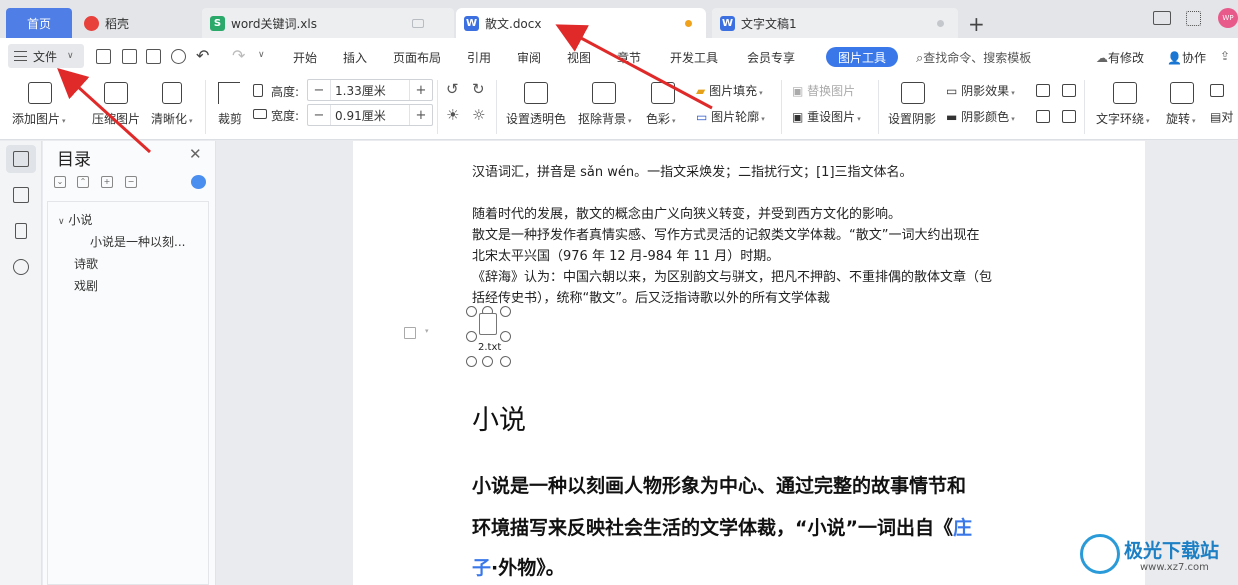 The height and width of the screenshot is (585, 1238). What do you see at coordinates (1172, 551) in the screenshot?
I see `watermark-name: 极光下载站` at bounding box center [1172, 551].